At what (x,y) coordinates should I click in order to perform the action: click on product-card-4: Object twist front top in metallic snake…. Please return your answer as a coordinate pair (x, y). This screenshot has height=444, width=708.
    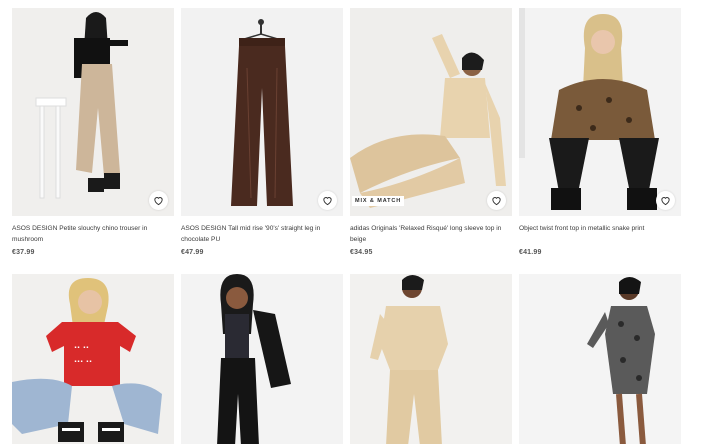
    Looking at the image, I should click on (600, 132).